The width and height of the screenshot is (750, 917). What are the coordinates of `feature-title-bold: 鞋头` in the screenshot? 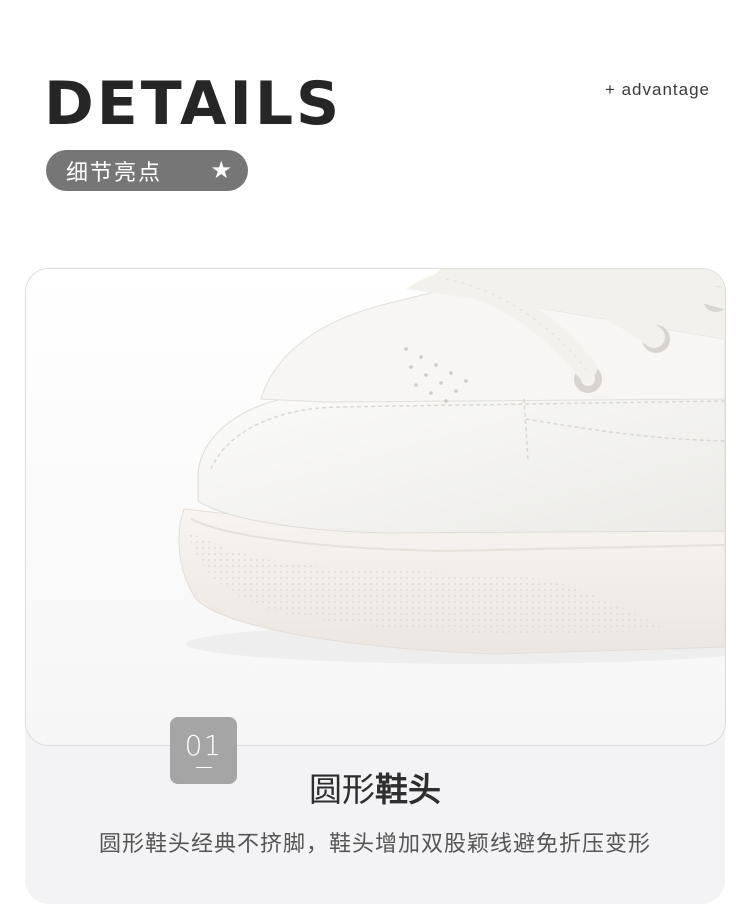 It's located at (408, 789).